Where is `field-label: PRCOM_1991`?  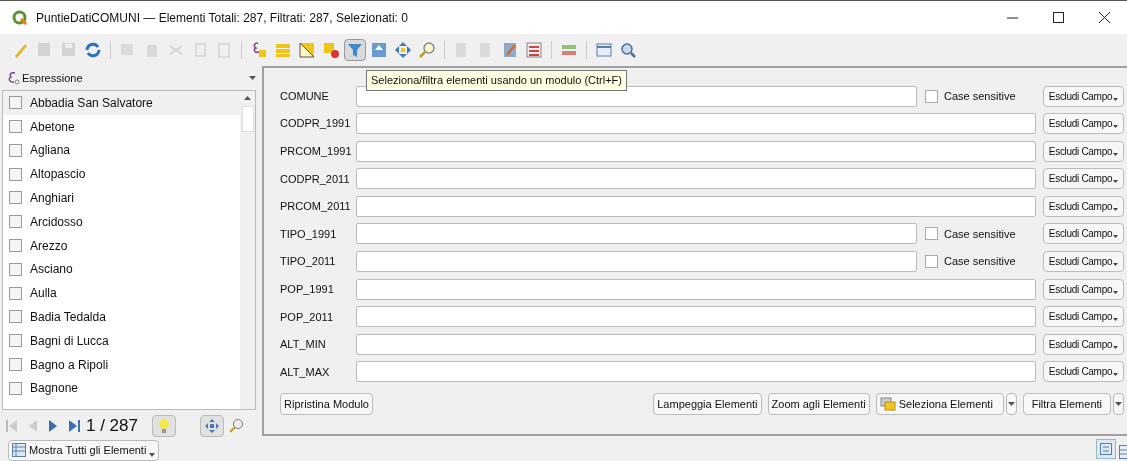 field-label: PRCOM_1991 is located at coordinates (316, 151).